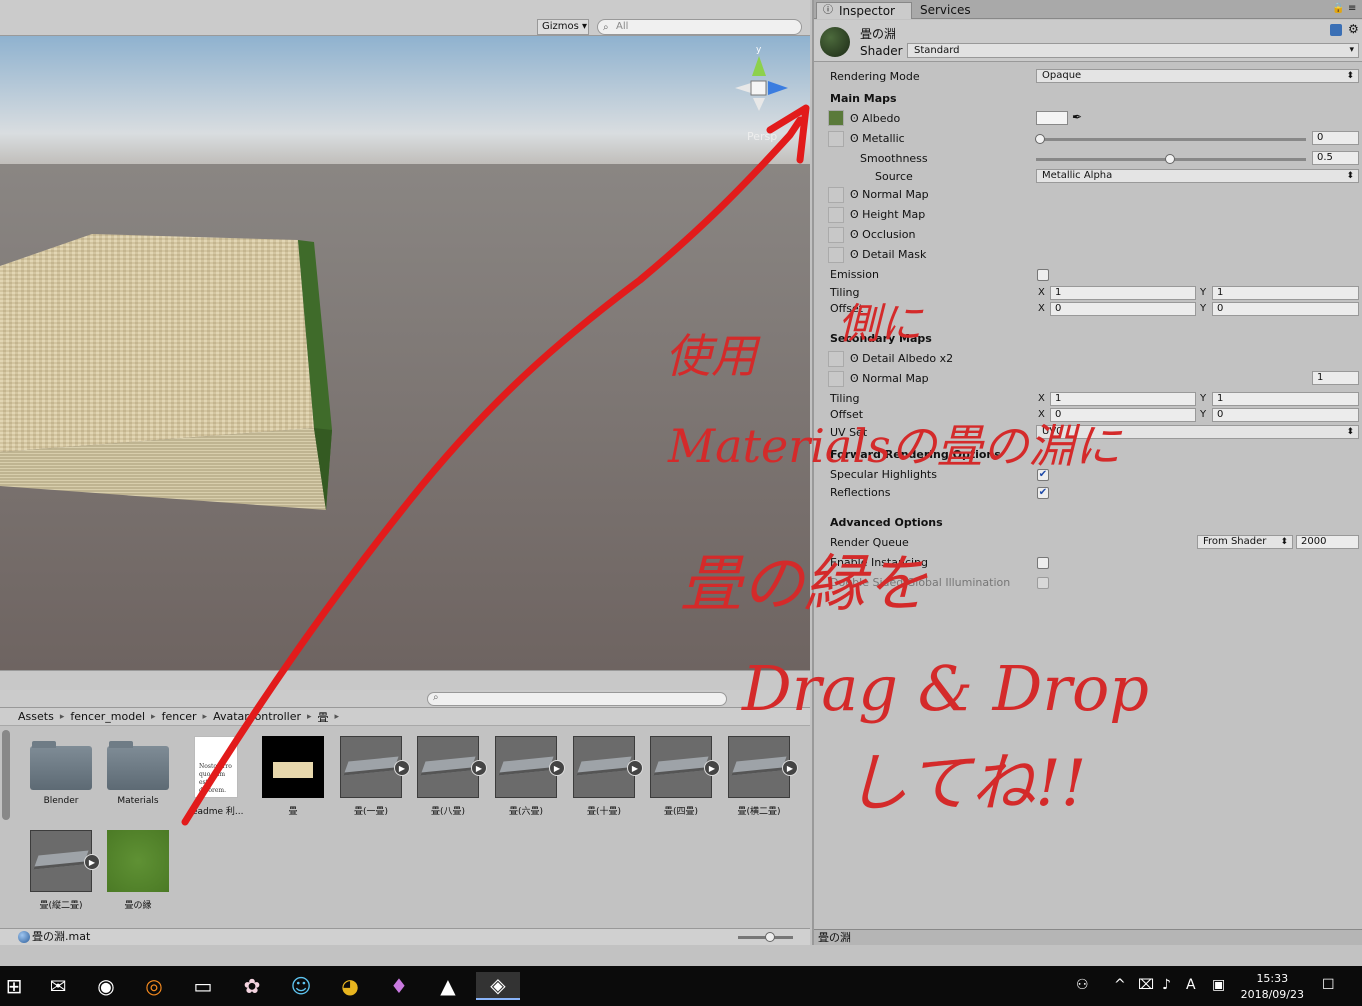 Image resolution: width=1362 pixels, height=1006 pixels. I want to click on chevron-up-icon: ^, so click(1120, 985).